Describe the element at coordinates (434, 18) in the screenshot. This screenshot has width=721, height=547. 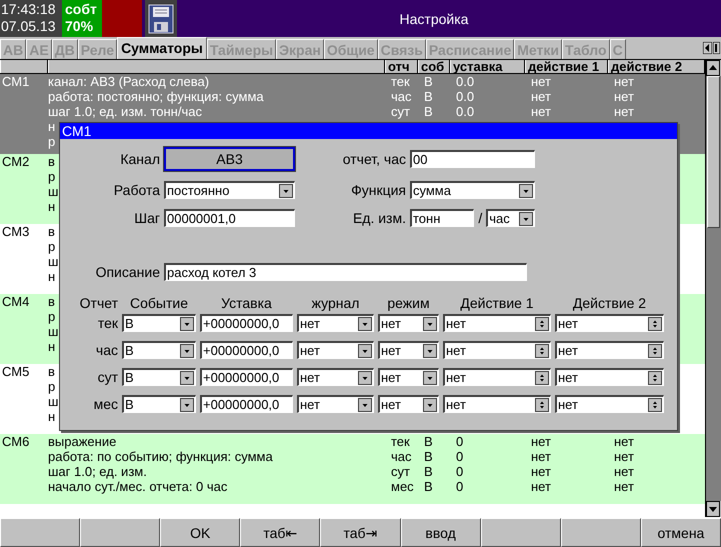
I see `window-title: Настройка` at that location.